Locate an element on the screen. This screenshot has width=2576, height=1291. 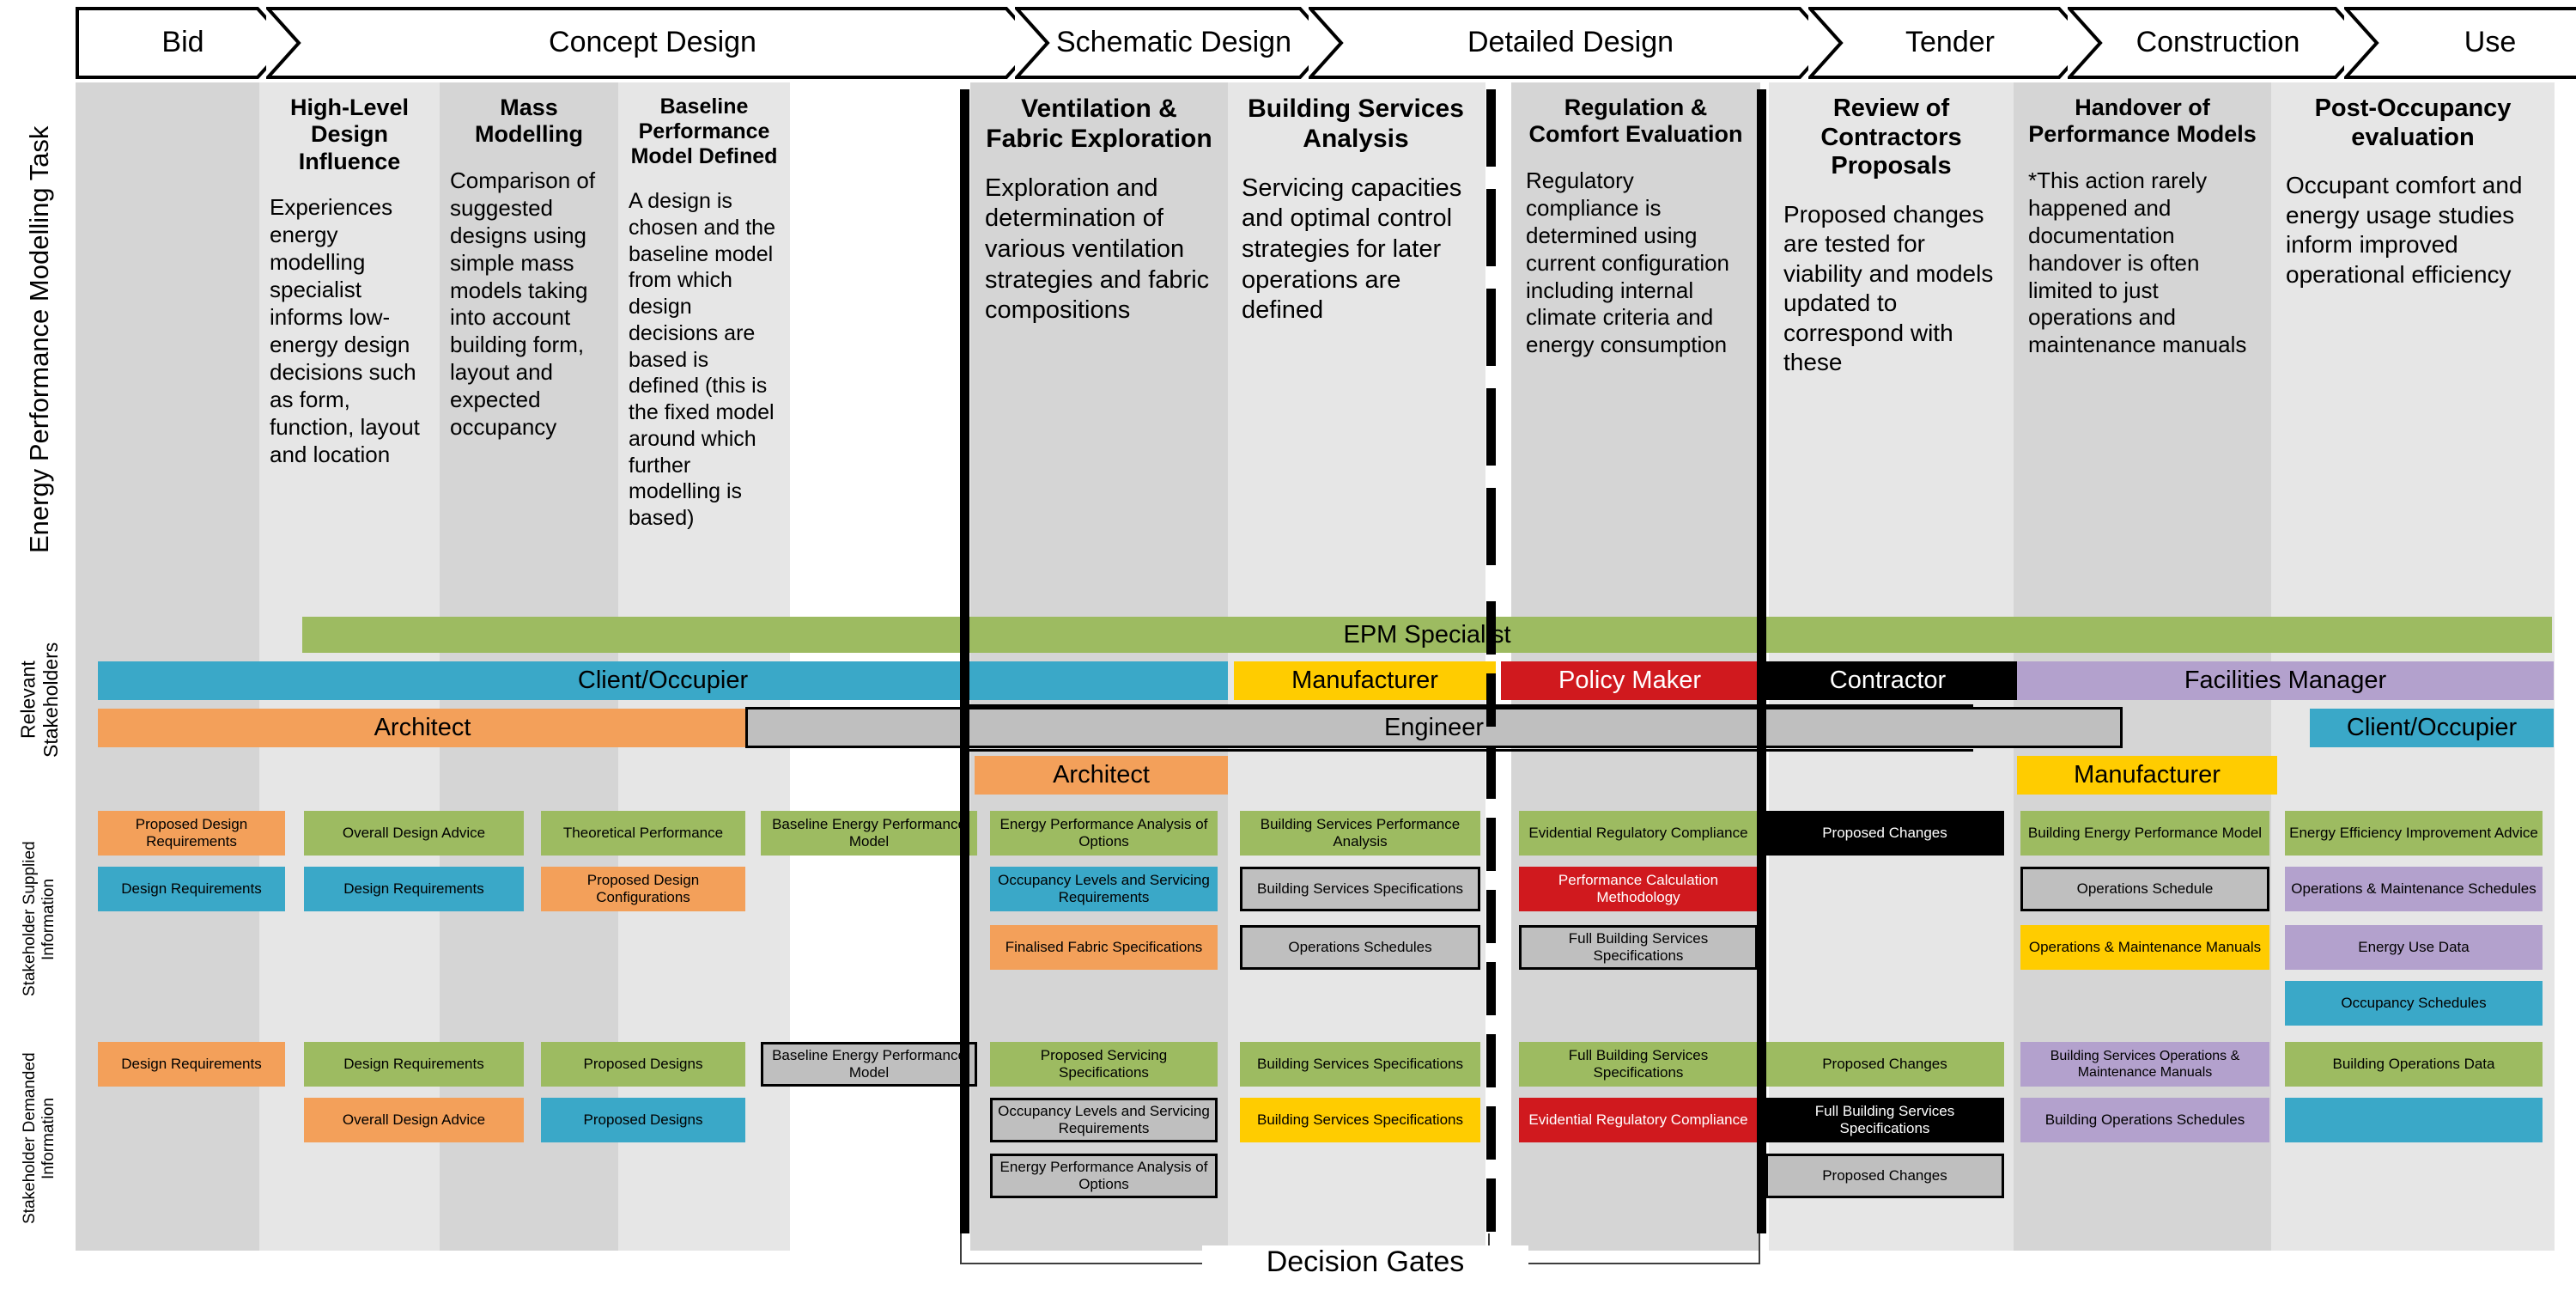
supplied-chip: Proposed Changes is located at coordinates (1885, 833).